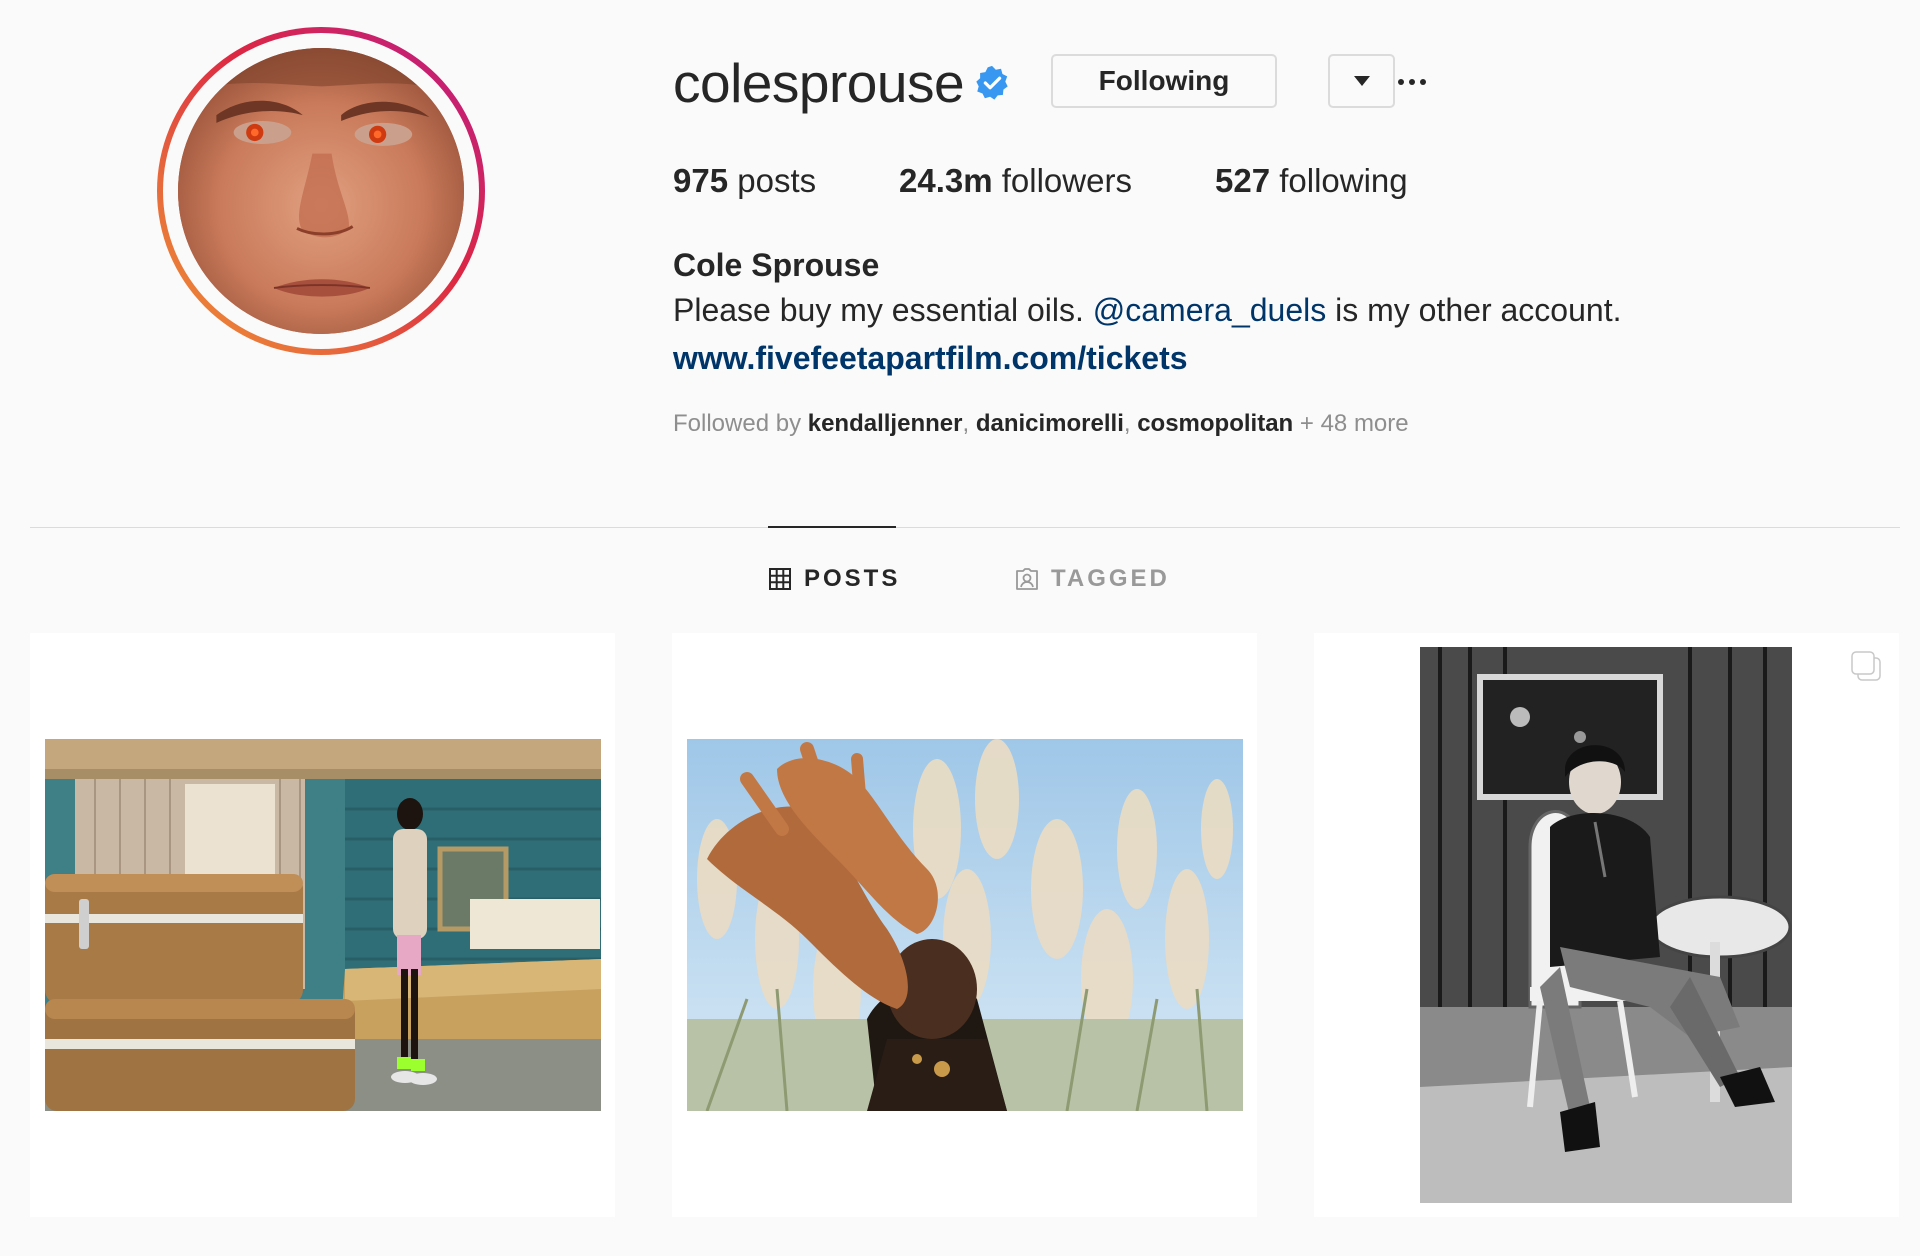 Image resolution: width=1920 pixels, height=1256 pixels. I want to click on posts-stat: 975 posts, so click(744, 181).